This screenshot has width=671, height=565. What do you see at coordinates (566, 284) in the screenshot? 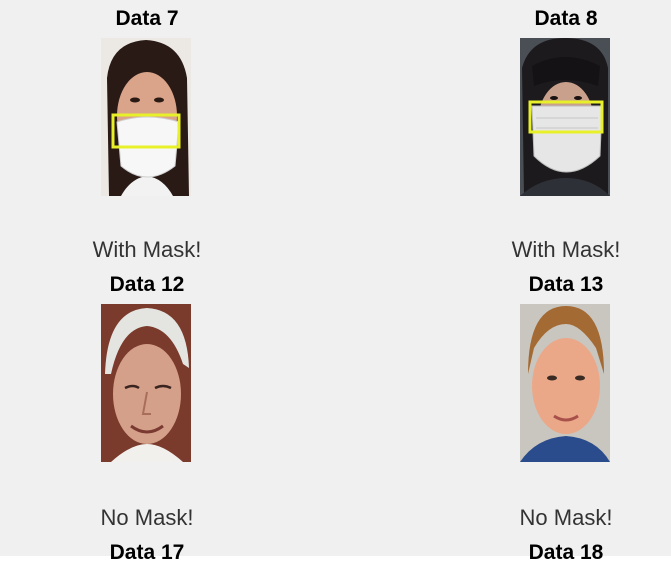
I see `panel-title: Data 13` at bounding box center [566, 284].